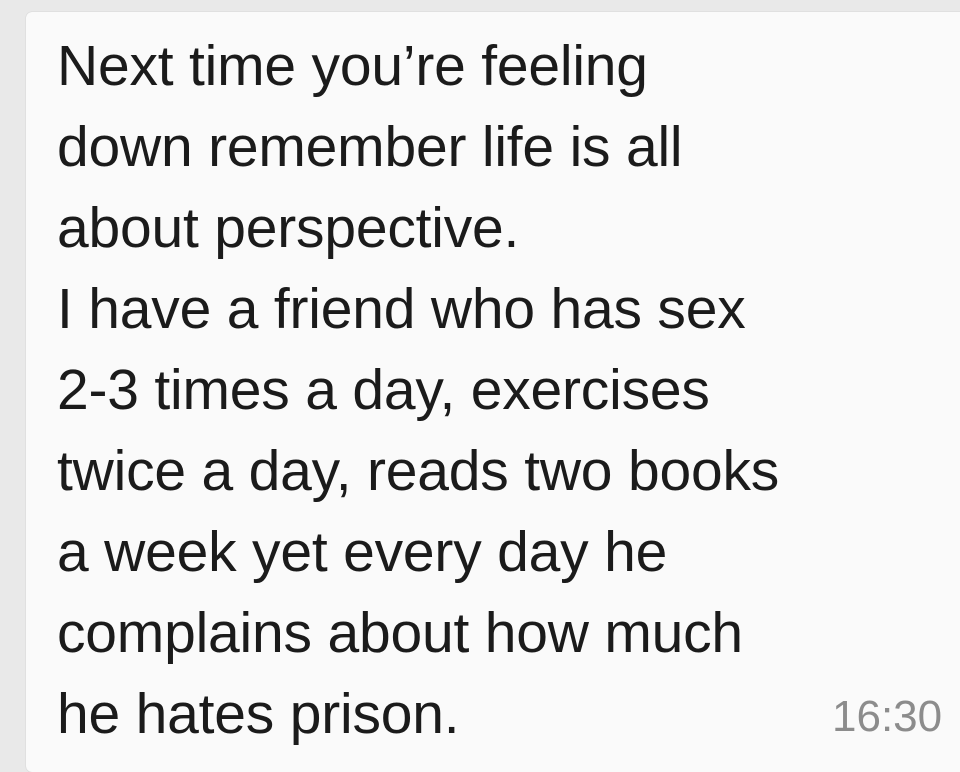 The height and width of the screenshot is (772, 960). Describe the element at coordinates (401, 309) in the screenshot. I see `message-line: I have a friend who has sex` at that location.